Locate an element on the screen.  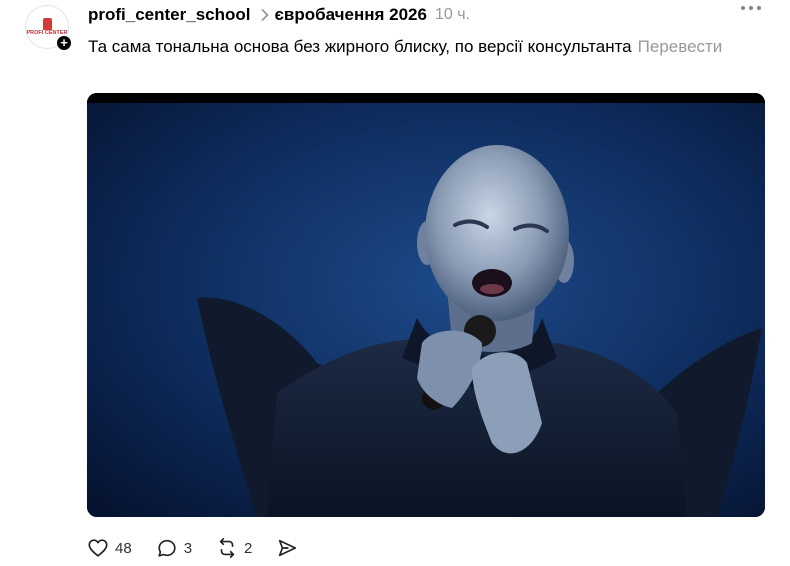
more-options-button is located at coordinates (751, 8).